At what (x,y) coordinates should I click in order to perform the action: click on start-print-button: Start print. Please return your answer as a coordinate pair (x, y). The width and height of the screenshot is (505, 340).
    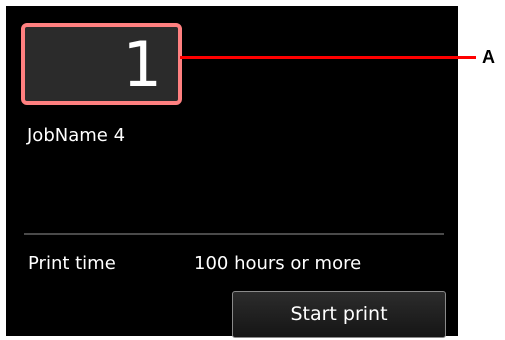
    Looking at the image, I should click on (339, 314).